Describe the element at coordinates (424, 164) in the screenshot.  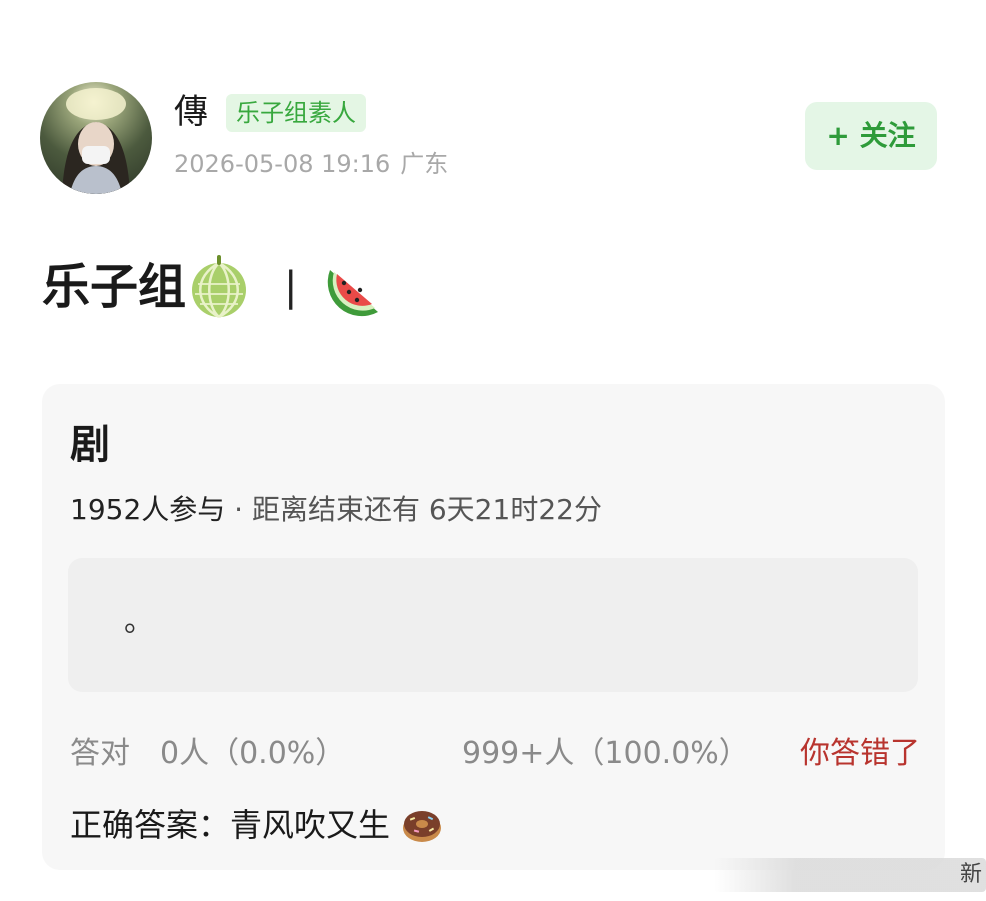
I see `post-location: 广东` at that location.